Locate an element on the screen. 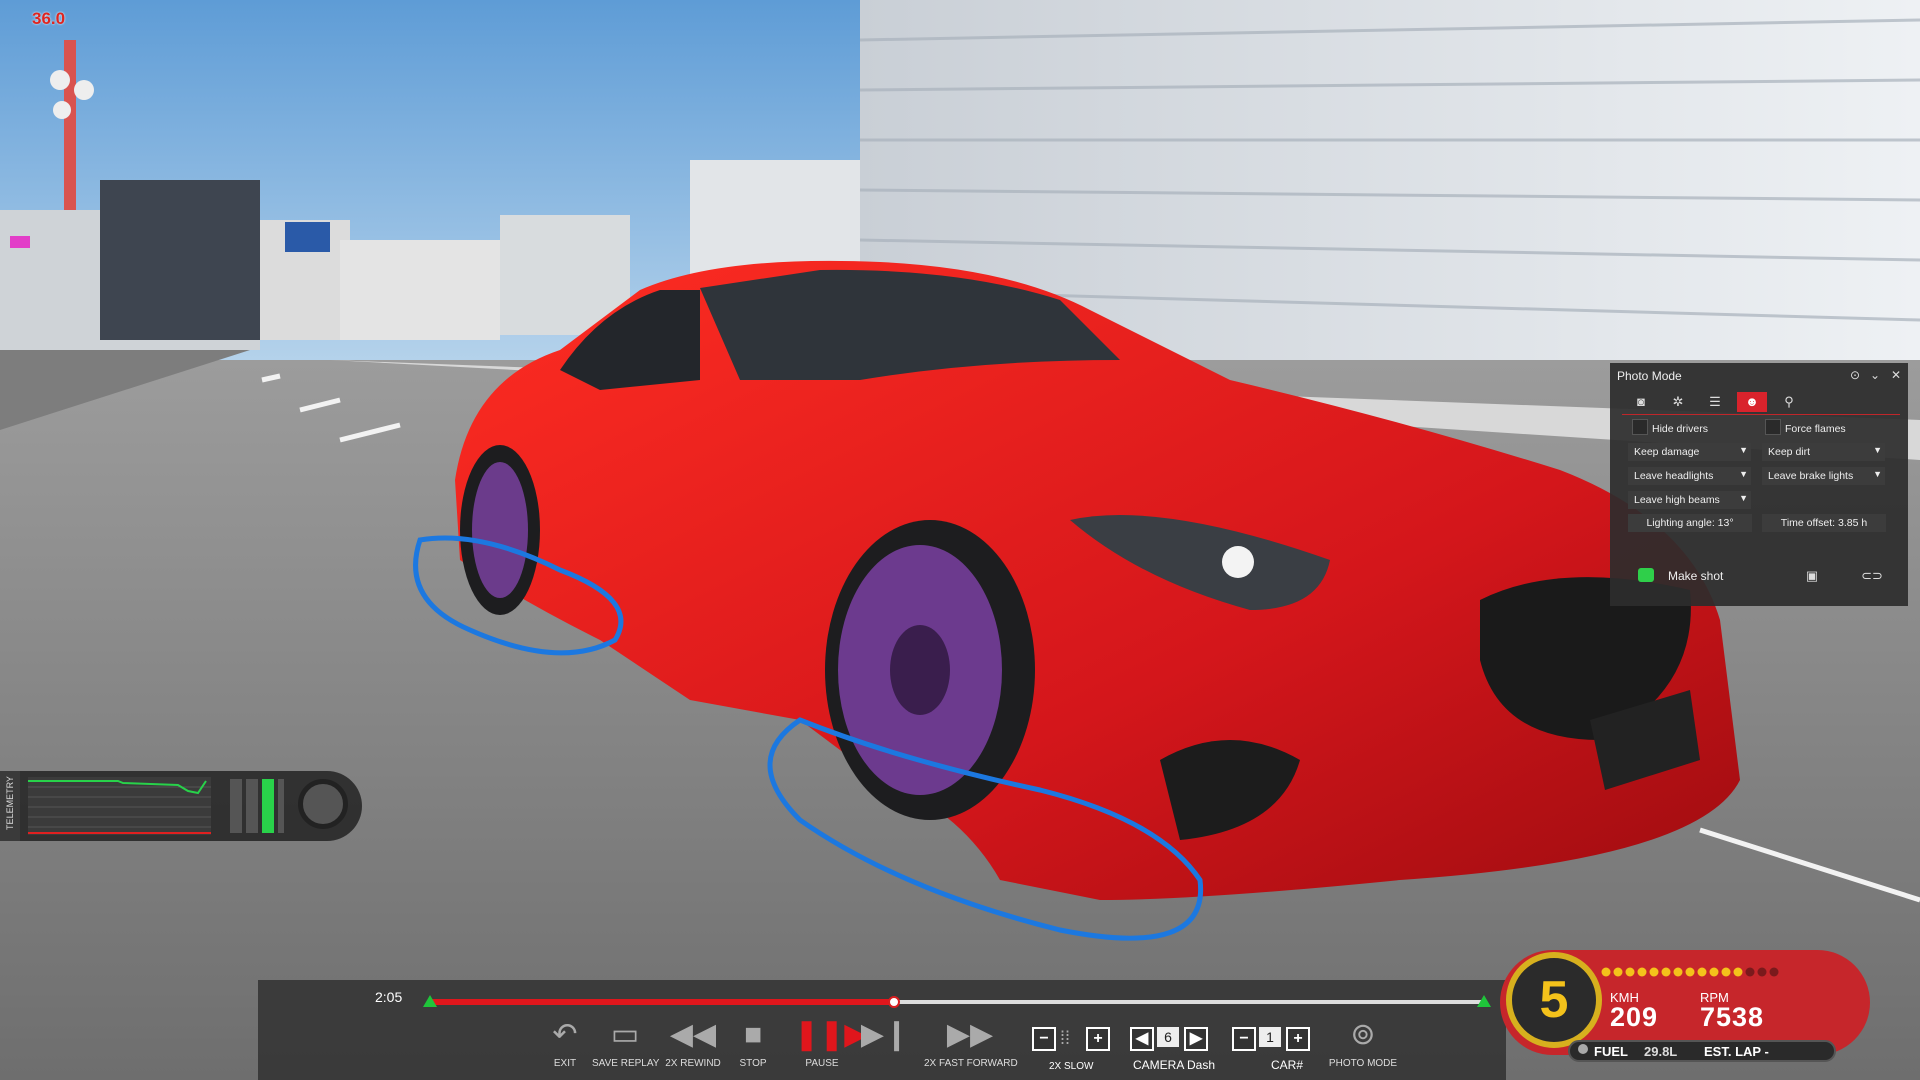 This screenshot has width=1920, height=1080. pin-icon: ⊙ is located at coordinates (1855, 375).